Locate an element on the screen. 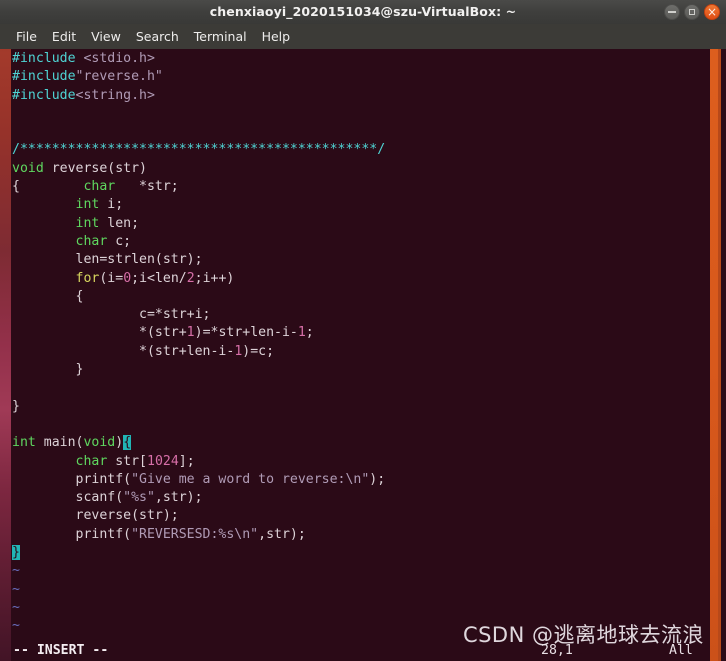 The image size is (726, 661). code-line: len=strlen(str); is located at coordinates (198, 260).